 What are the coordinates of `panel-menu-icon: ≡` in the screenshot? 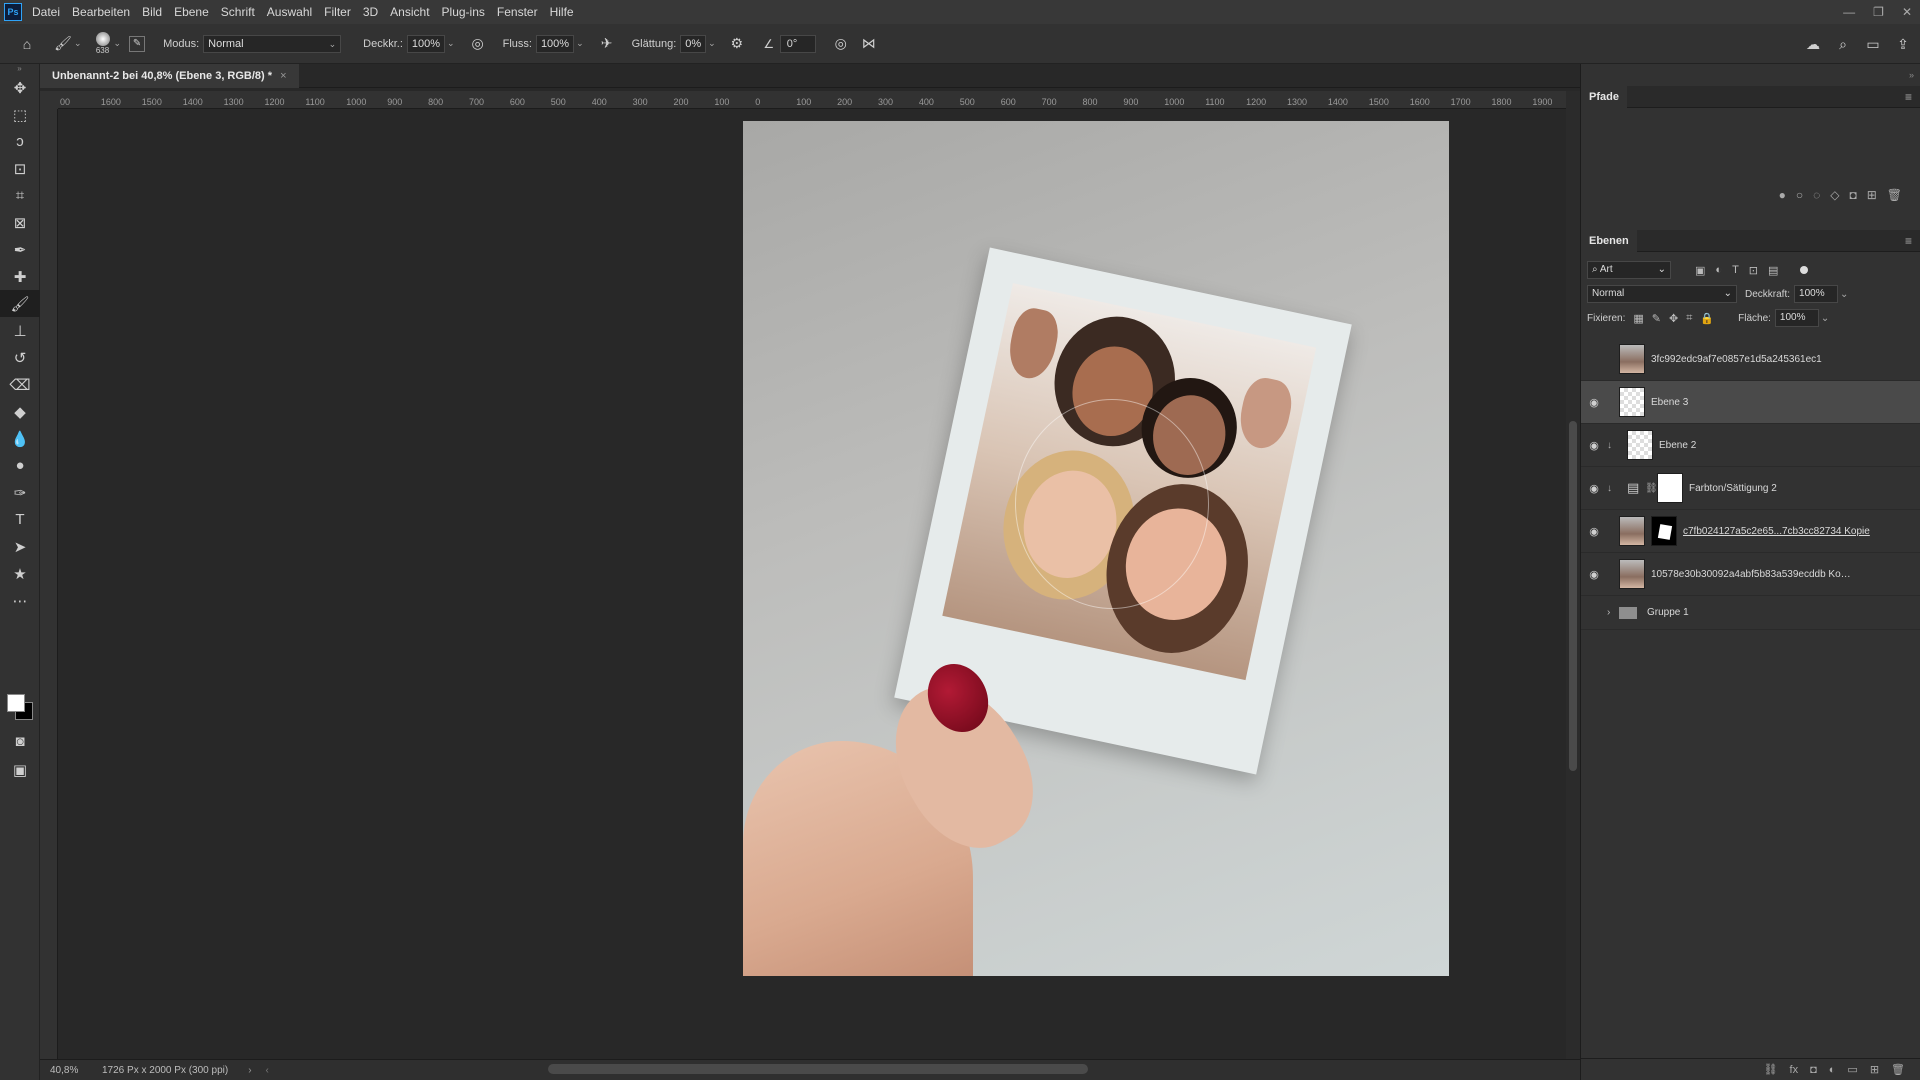 It's located at (1908, 97).